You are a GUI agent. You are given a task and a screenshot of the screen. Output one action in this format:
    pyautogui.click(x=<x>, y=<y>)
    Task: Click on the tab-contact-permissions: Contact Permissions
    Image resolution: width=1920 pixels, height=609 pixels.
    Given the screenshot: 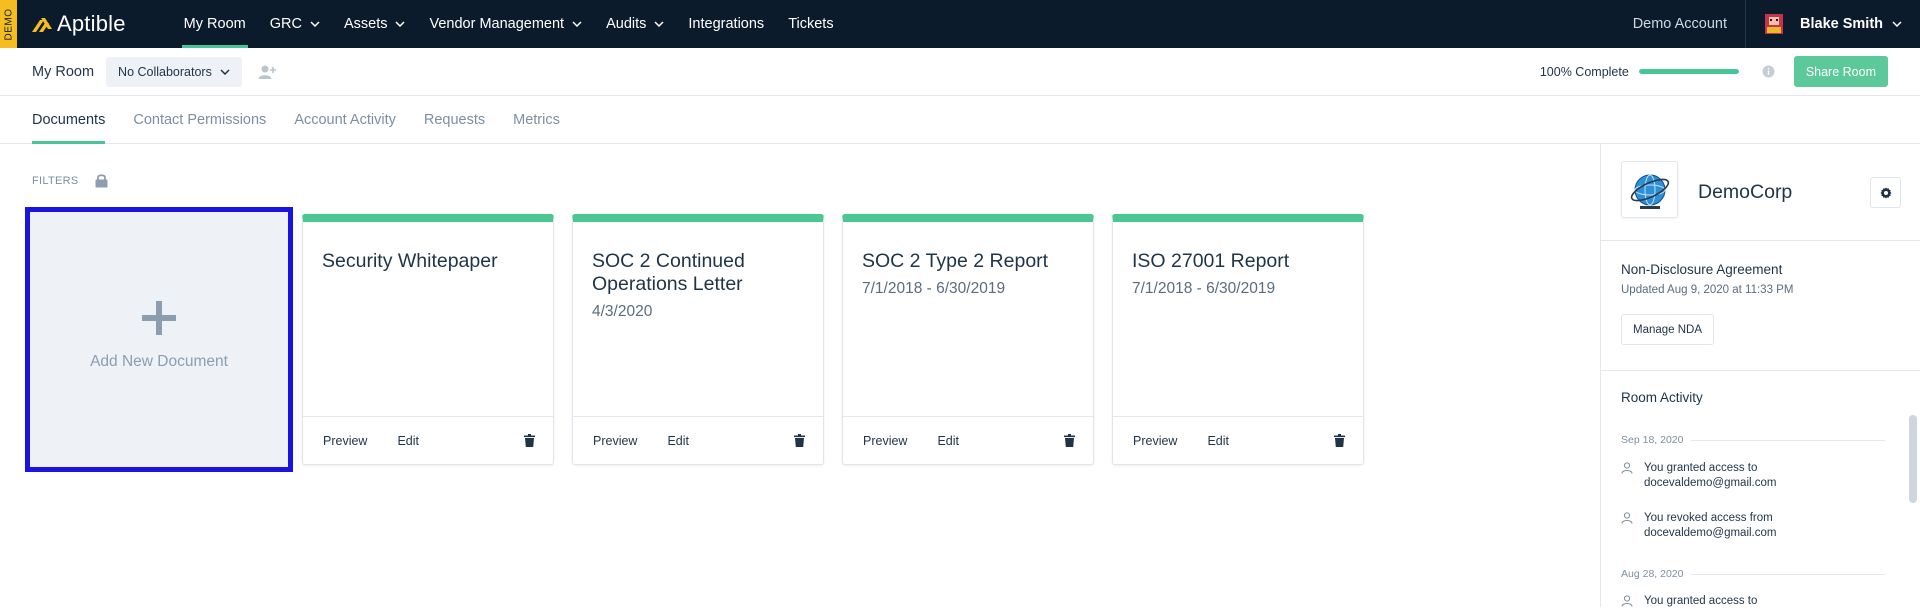 What is the action you would take?
    pyautogui.click(x=199, y=119)
    